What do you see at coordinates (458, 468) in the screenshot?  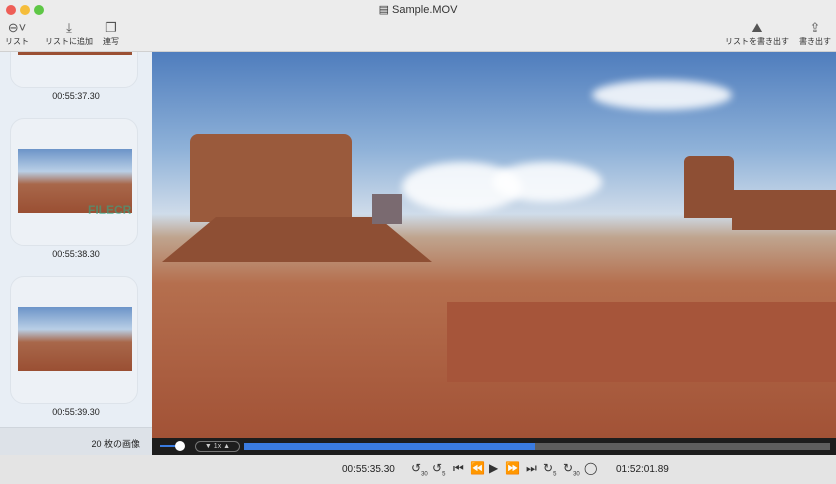 I see `skip-start-icon: ⏮` at bounding box center [458, 468].